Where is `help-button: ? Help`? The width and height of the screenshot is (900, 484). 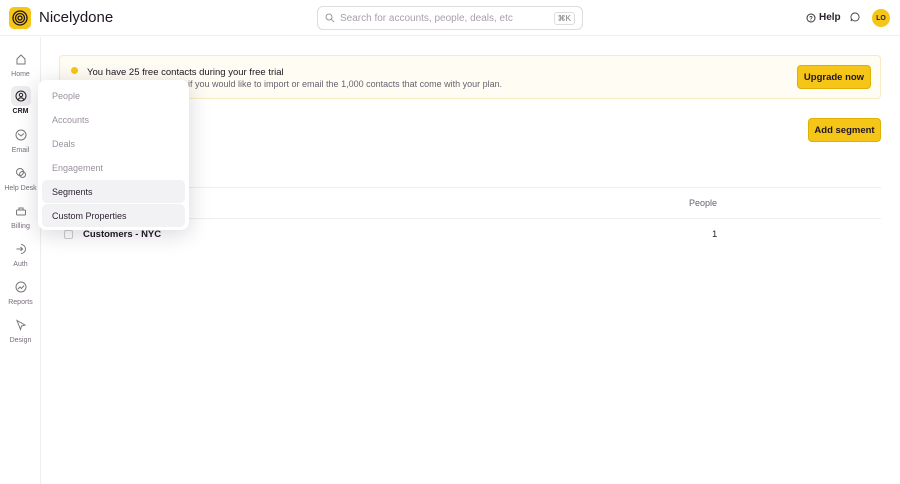
help-button: ? Help is located at coordinates (823, 17).